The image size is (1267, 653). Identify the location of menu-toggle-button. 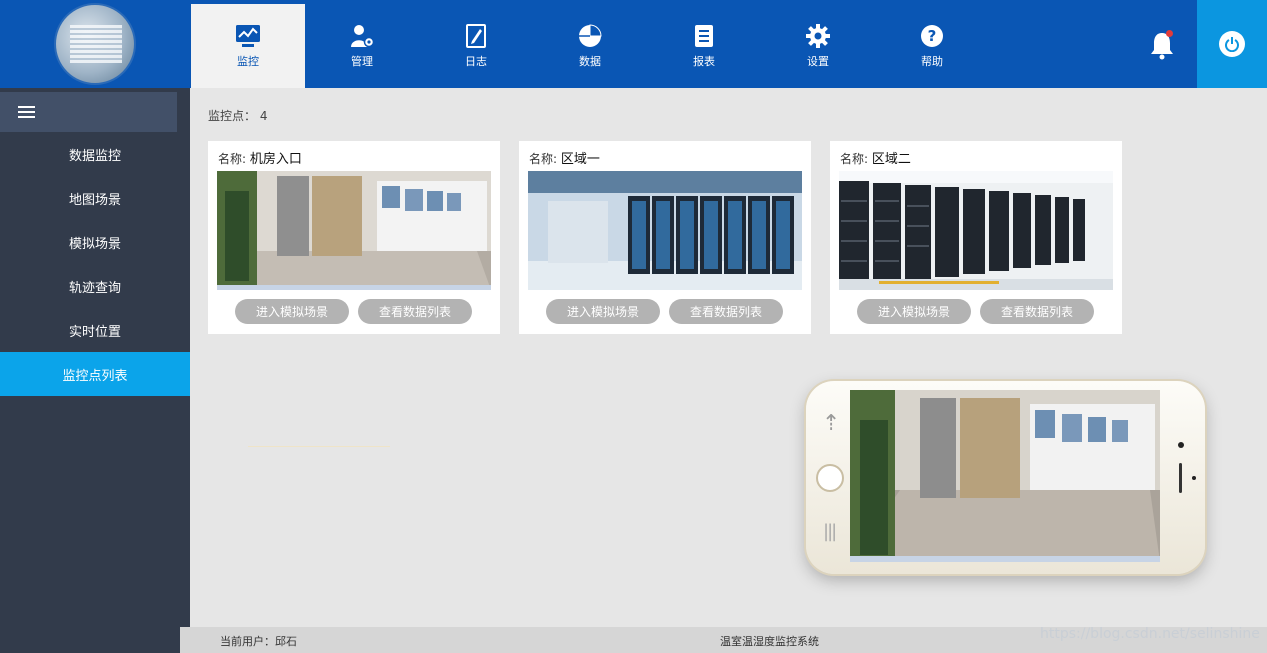
(88, 112).